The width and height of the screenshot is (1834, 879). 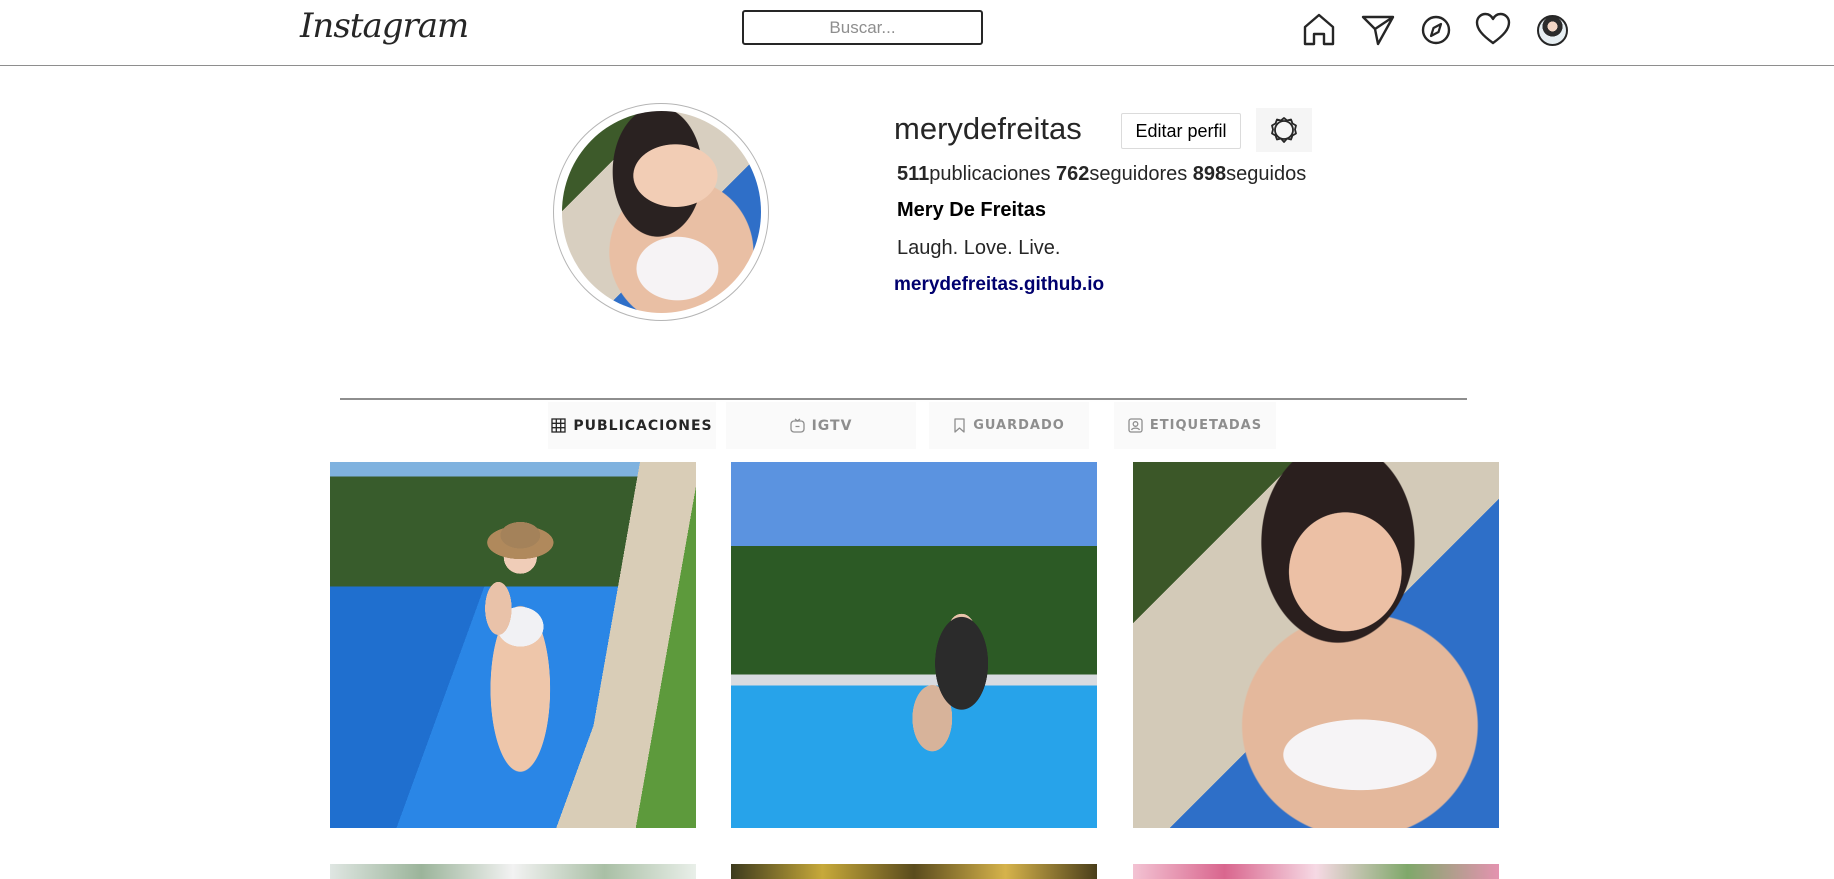 What do you see at coordinates (862, 27) in the screenshot?
I see `search-input` at bounding box center [862, 27].